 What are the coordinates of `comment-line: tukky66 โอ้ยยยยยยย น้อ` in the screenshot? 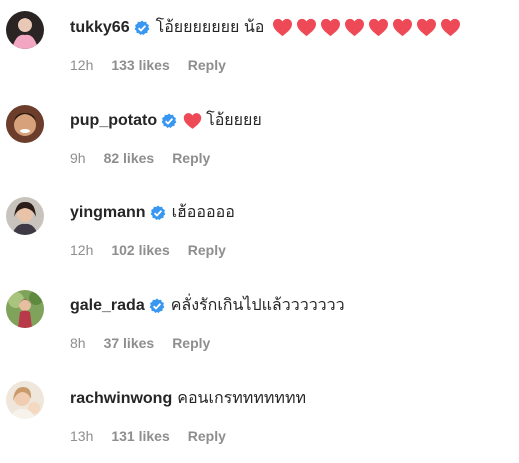 It's located at (294, 27).